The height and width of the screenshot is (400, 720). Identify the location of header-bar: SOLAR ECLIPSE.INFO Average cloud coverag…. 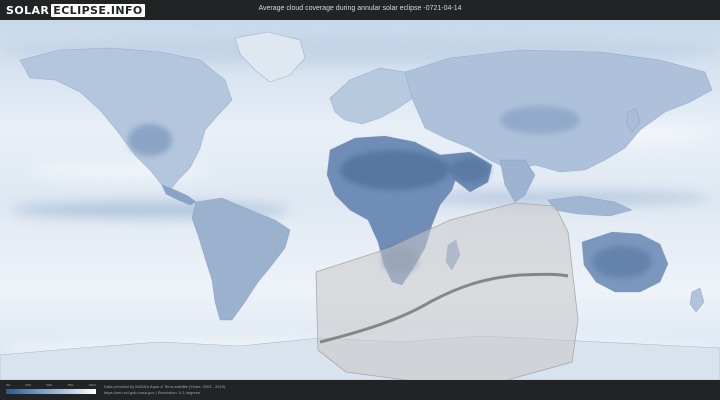
(360, 10).